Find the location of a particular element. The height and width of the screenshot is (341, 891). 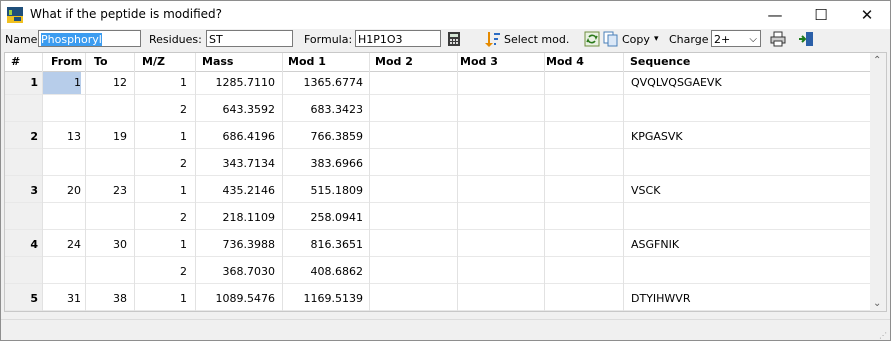

cell-mod1: 383.6966 is located at coordinates (323, 164).